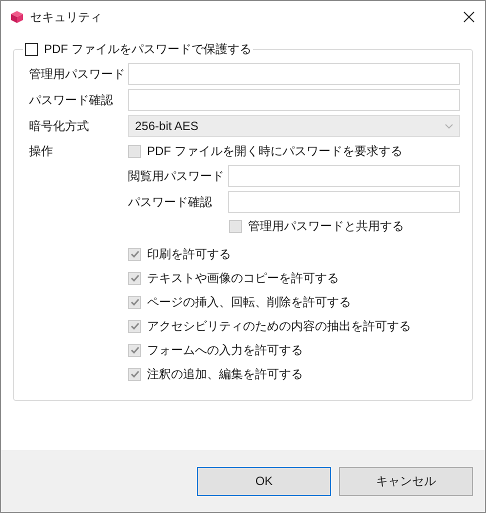 The height and width of the screenshot is (513, 486). What do you see at coordinates (469, 17) in the screenshot?
I see `close-icon` at bounding box center [469, 17].